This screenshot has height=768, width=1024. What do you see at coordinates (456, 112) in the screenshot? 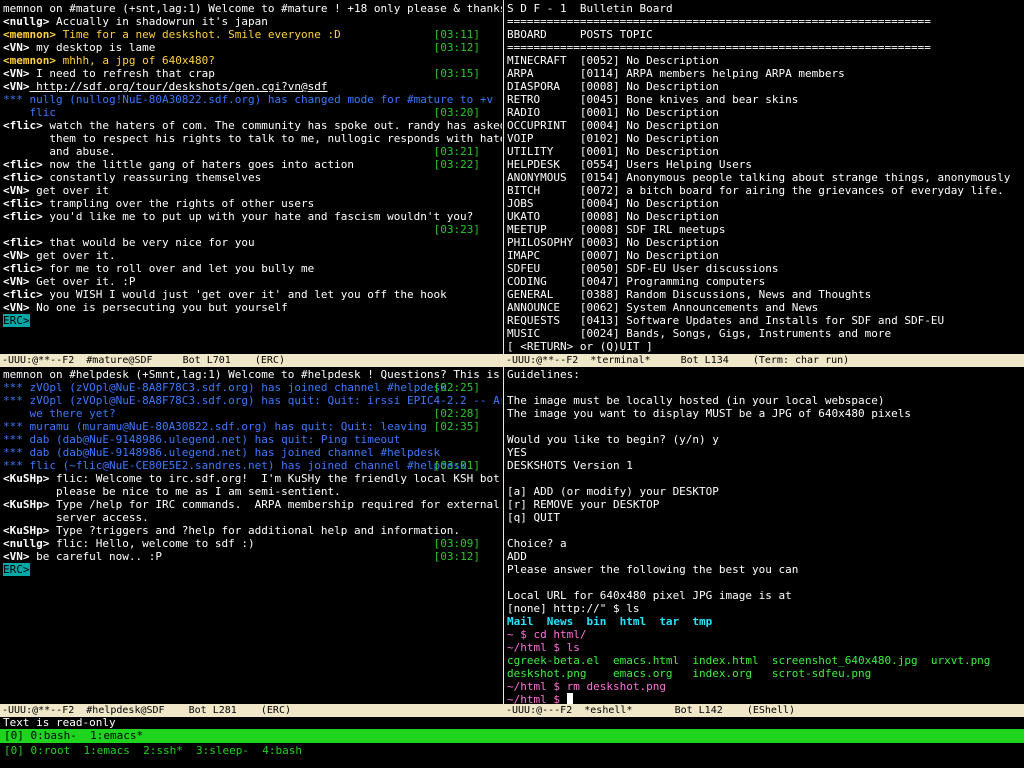
I see `timestamp: [03:20]` at bounding box center [456, 112].